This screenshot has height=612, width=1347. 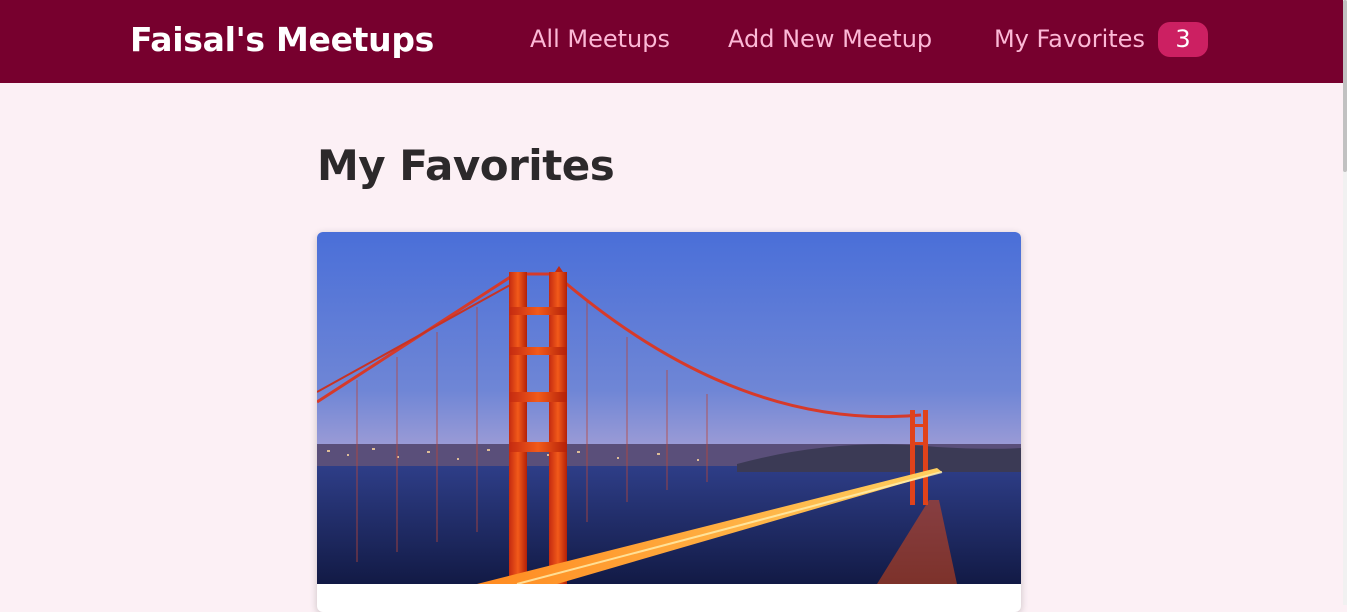 I want to click on site-logo: Faisal's Meetups, so click(x=282, y=39).